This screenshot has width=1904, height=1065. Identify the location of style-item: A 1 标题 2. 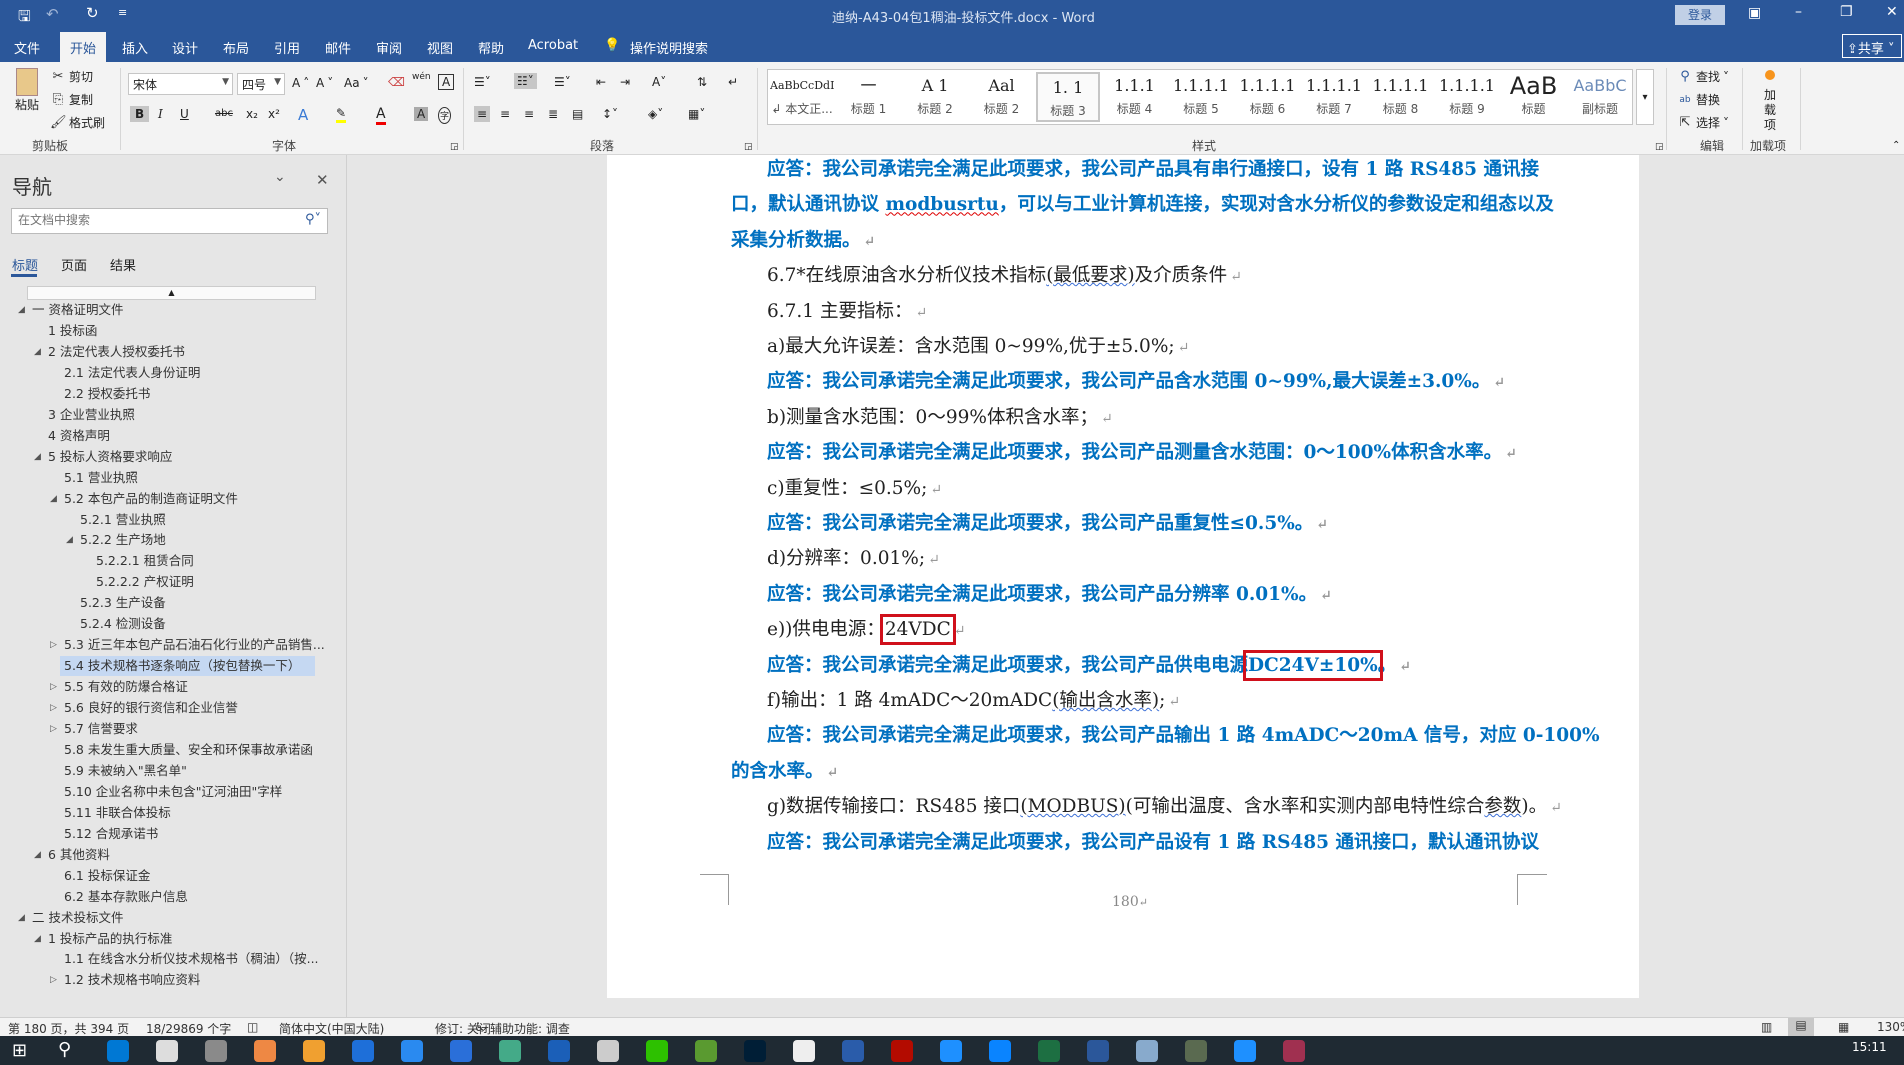
(935, 97).